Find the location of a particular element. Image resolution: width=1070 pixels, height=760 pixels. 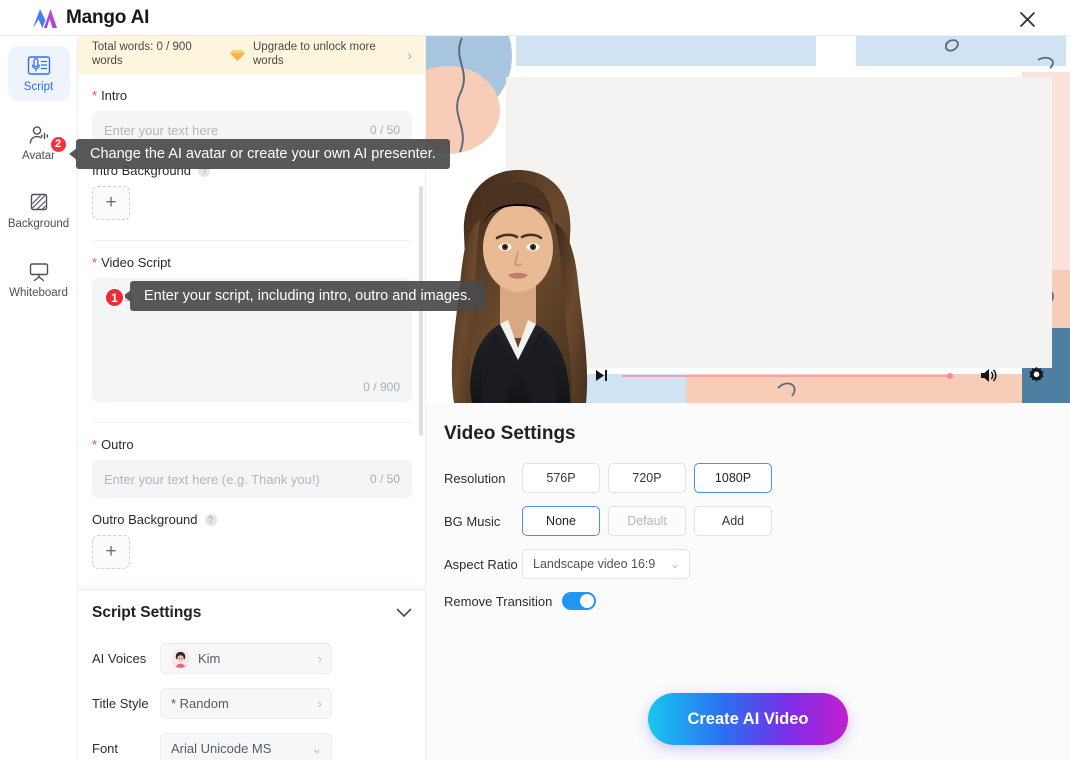

total-words-label: Total words: 0 / 900 words is located at coordinates (142, 54).